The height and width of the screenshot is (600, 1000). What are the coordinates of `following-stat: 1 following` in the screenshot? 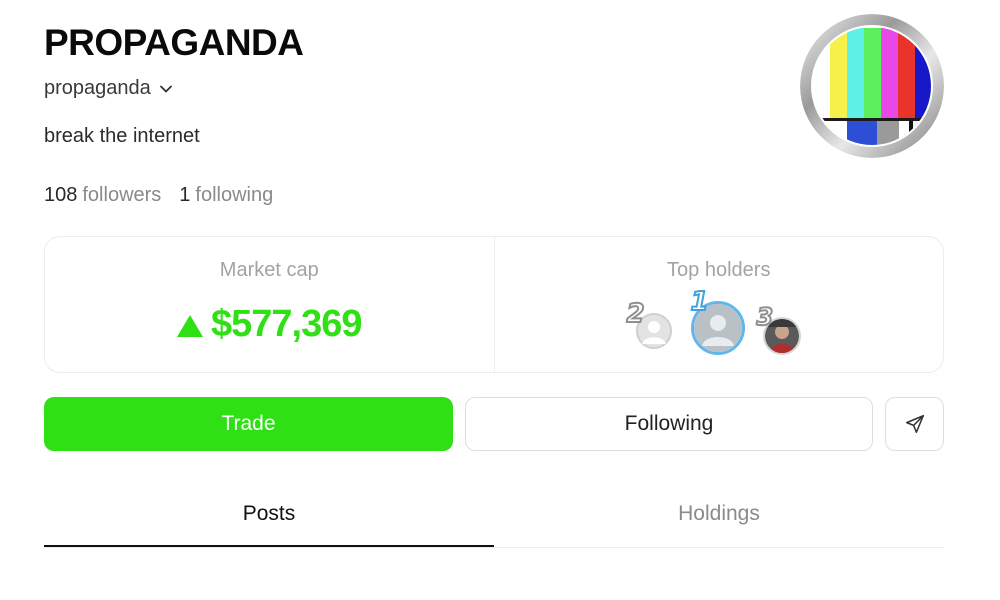 It's located at (226, 195).